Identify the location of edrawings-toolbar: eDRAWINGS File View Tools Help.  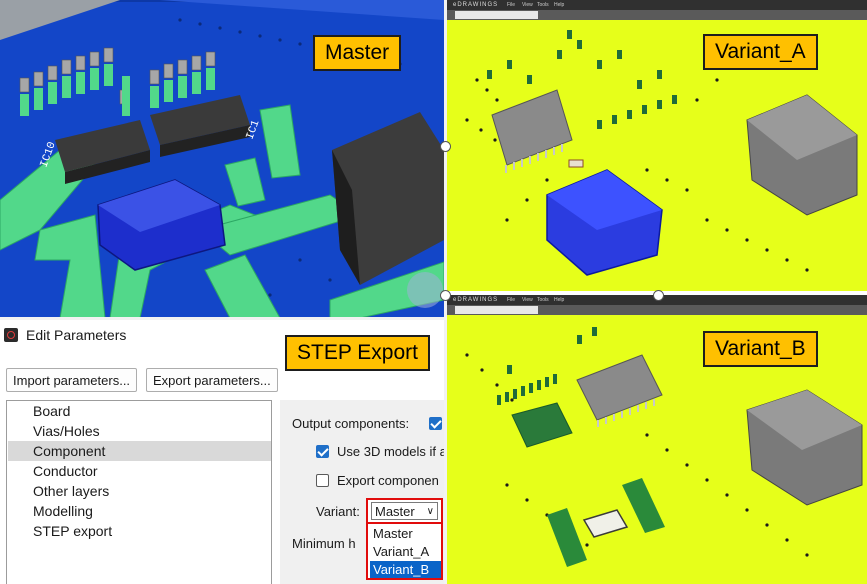
(657, 5).